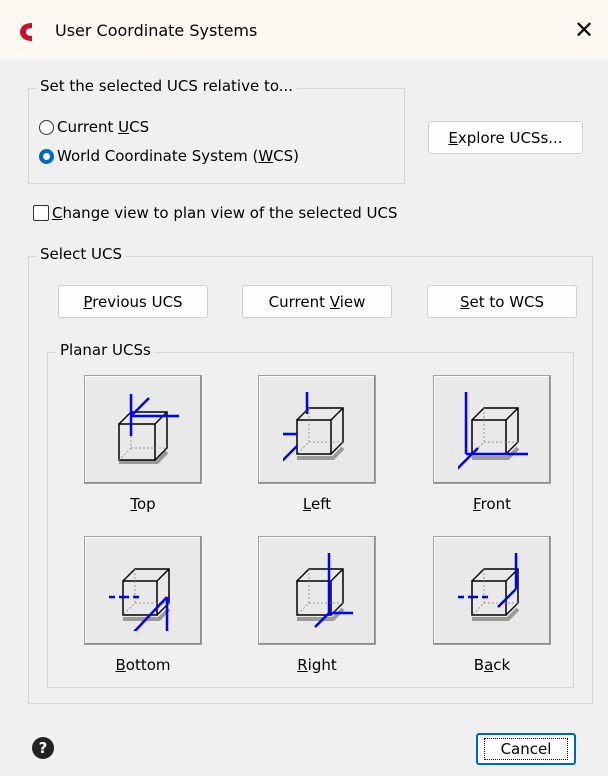 This screenshot has width=608, height=776. What do you see at coordinates (317, 301) in the screenshot?
I see `current-view-button: Current View` at bounding box center [317, 301].